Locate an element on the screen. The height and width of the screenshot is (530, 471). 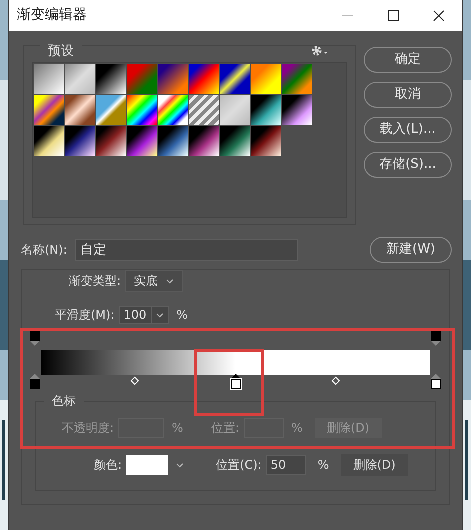
location-label: 位置: is located at coordinates (225, 428).